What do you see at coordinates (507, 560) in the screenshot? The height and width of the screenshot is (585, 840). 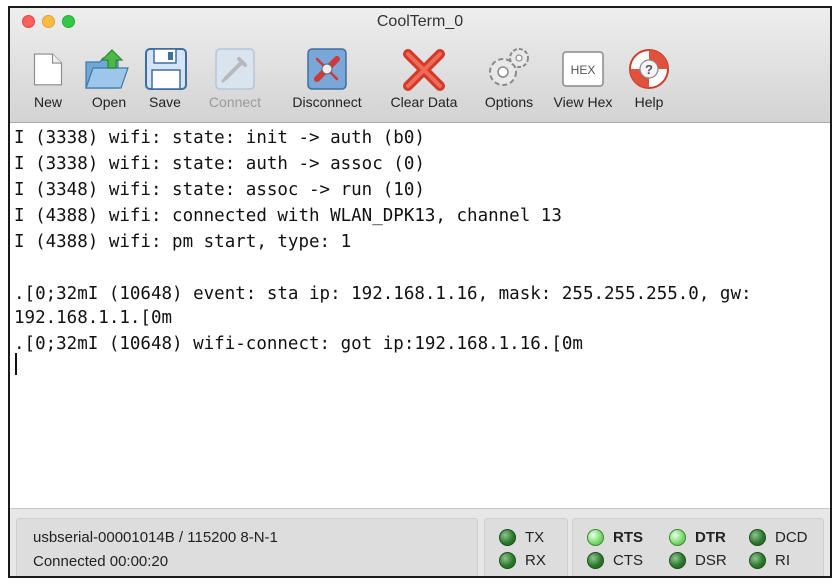 I see `rx-led` at bounding box center [507, 560].